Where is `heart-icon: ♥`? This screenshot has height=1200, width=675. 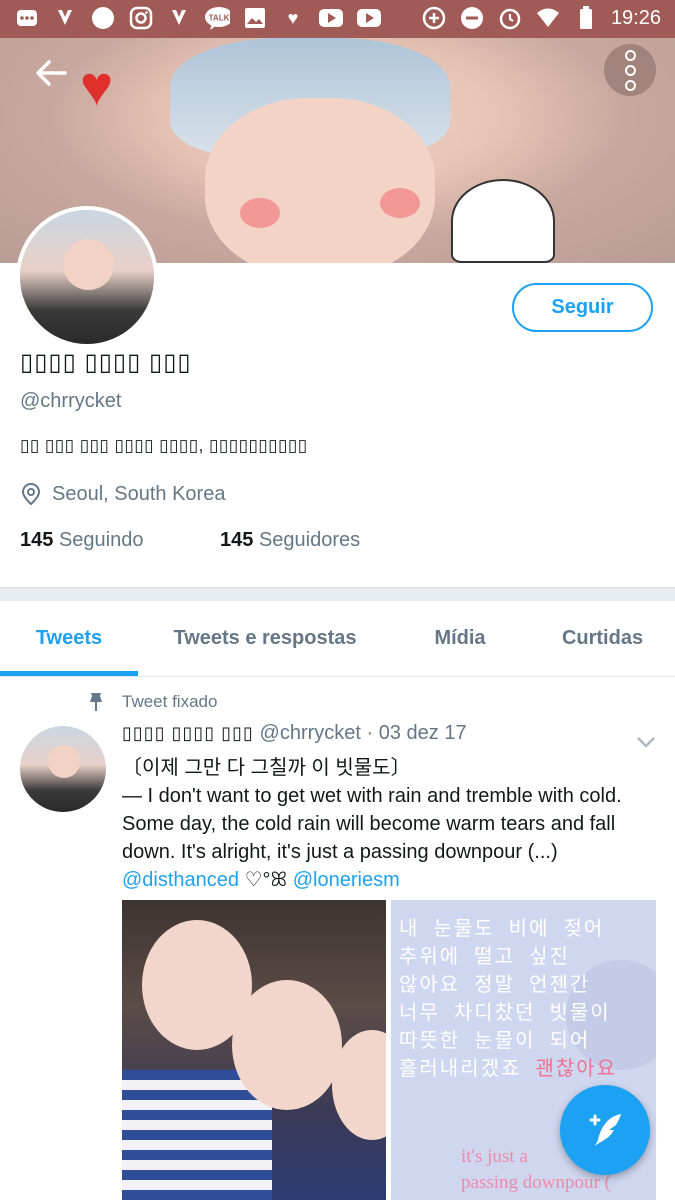 heart-icon: ♥ is located at coordinates (293, 17).